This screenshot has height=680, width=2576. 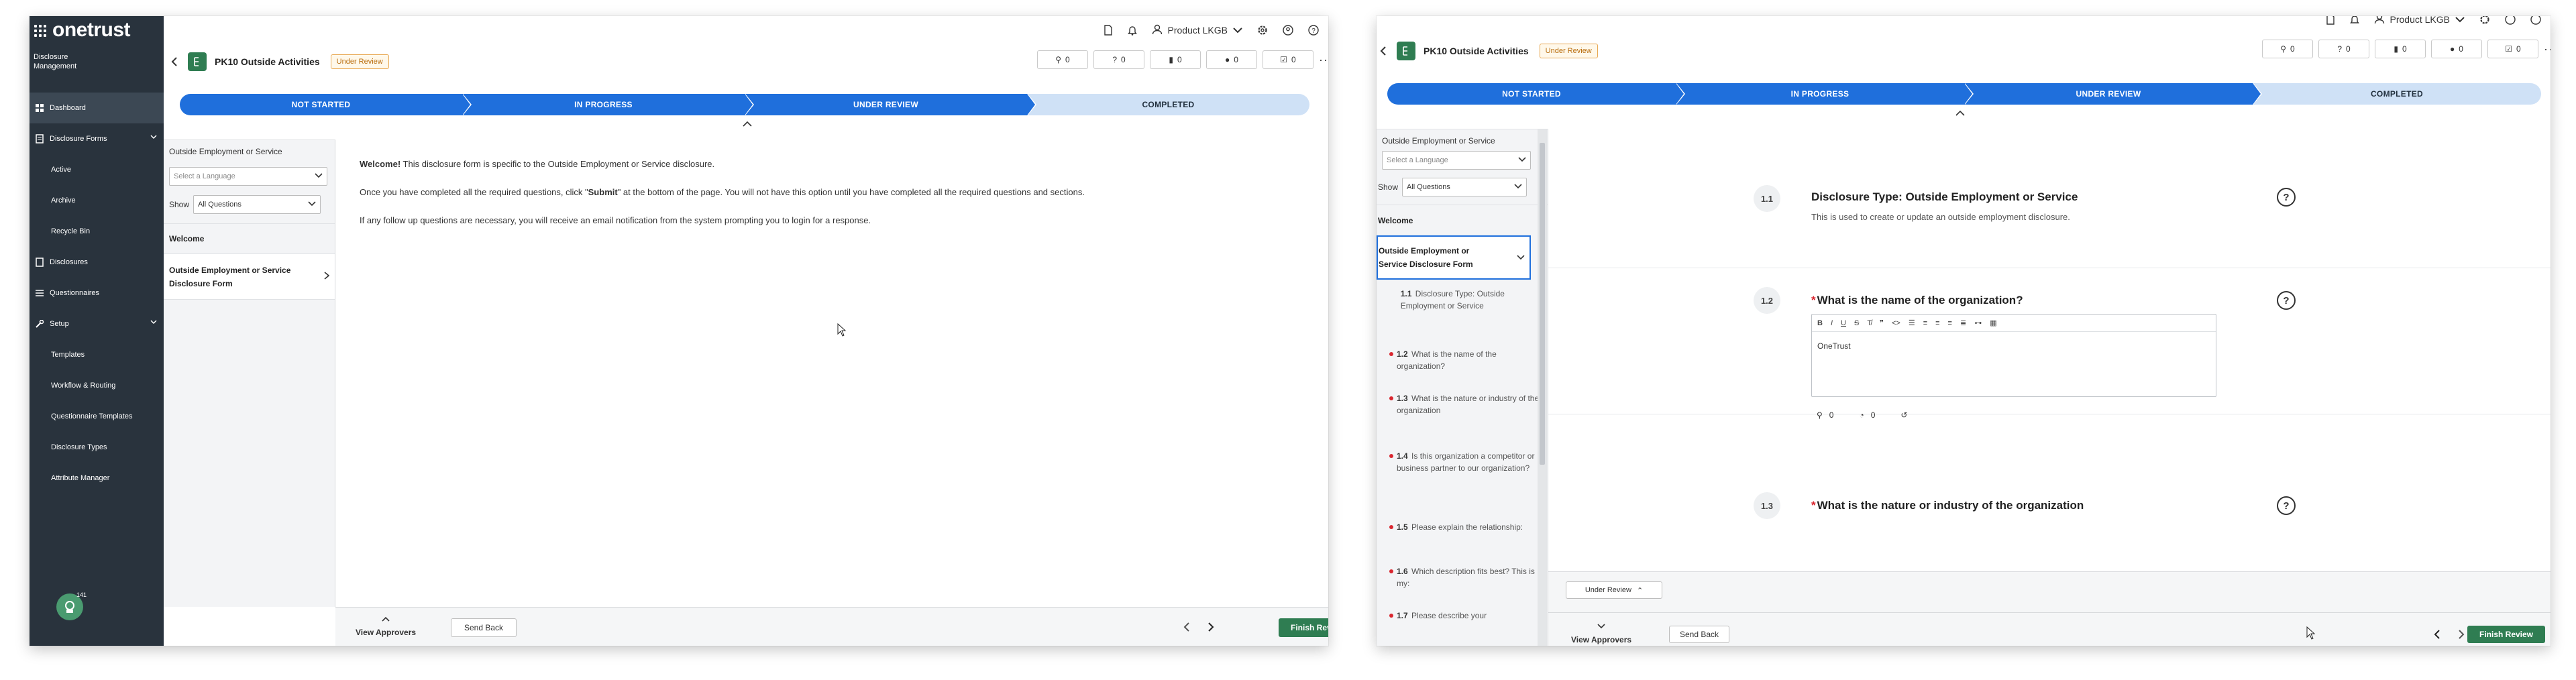 I want to click on form-title: Outside Employment or Service, so click(x=1438, y=141).